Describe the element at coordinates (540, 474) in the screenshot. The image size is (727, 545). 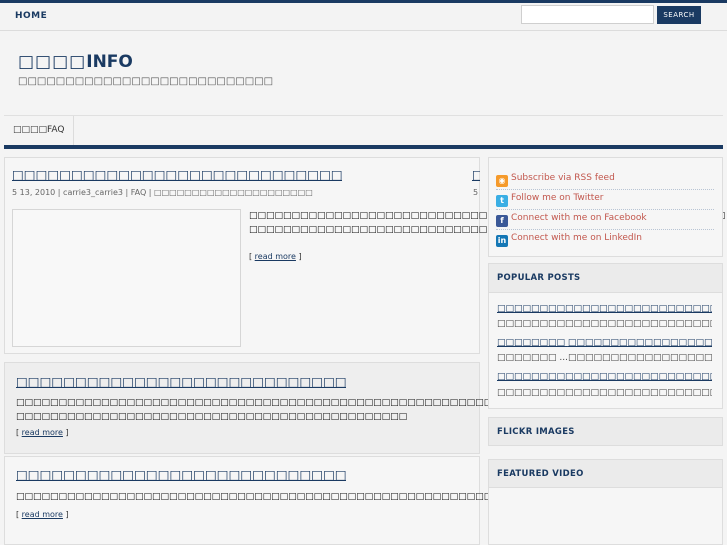
I see `featured-video-heading: FEATURED VIDEO` at that location.